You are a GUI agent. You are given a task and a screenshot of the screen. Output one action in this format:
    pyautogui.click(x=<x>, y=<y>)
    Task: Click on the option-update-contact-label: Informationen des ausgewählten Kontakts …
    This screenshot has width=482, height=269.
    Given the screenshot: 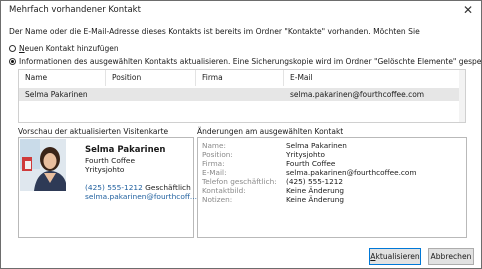 What is the action you would take?
    pyautogui.click(x=250, y=61)
    